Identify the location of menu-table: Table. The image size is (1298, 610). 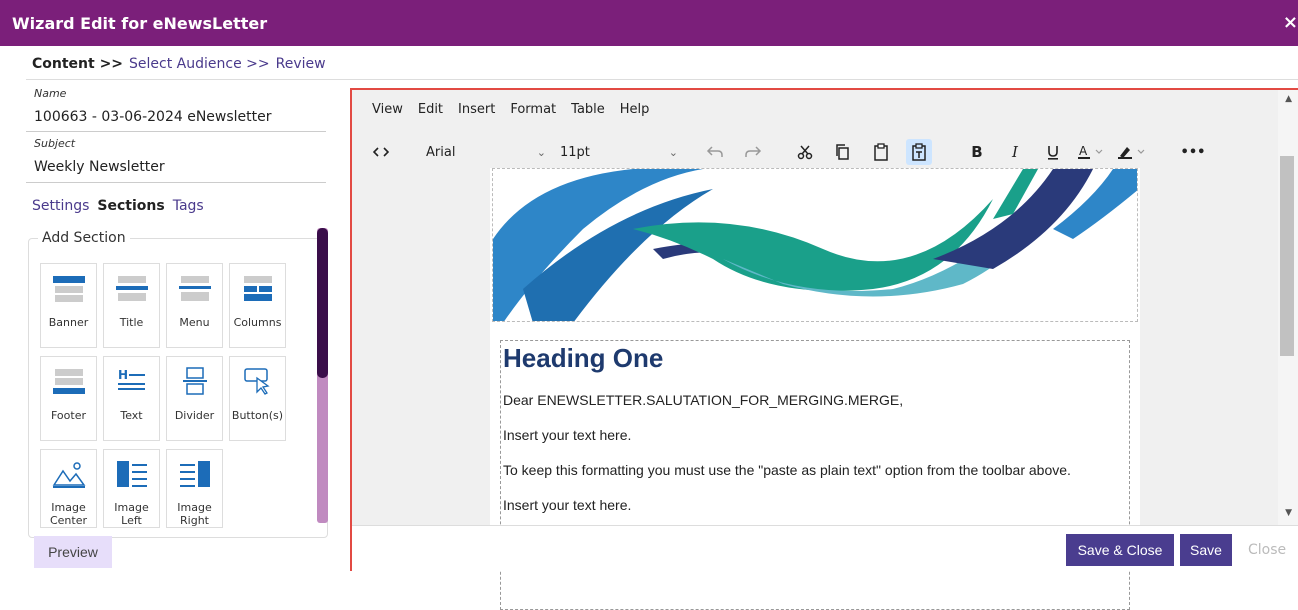
(588, 109).